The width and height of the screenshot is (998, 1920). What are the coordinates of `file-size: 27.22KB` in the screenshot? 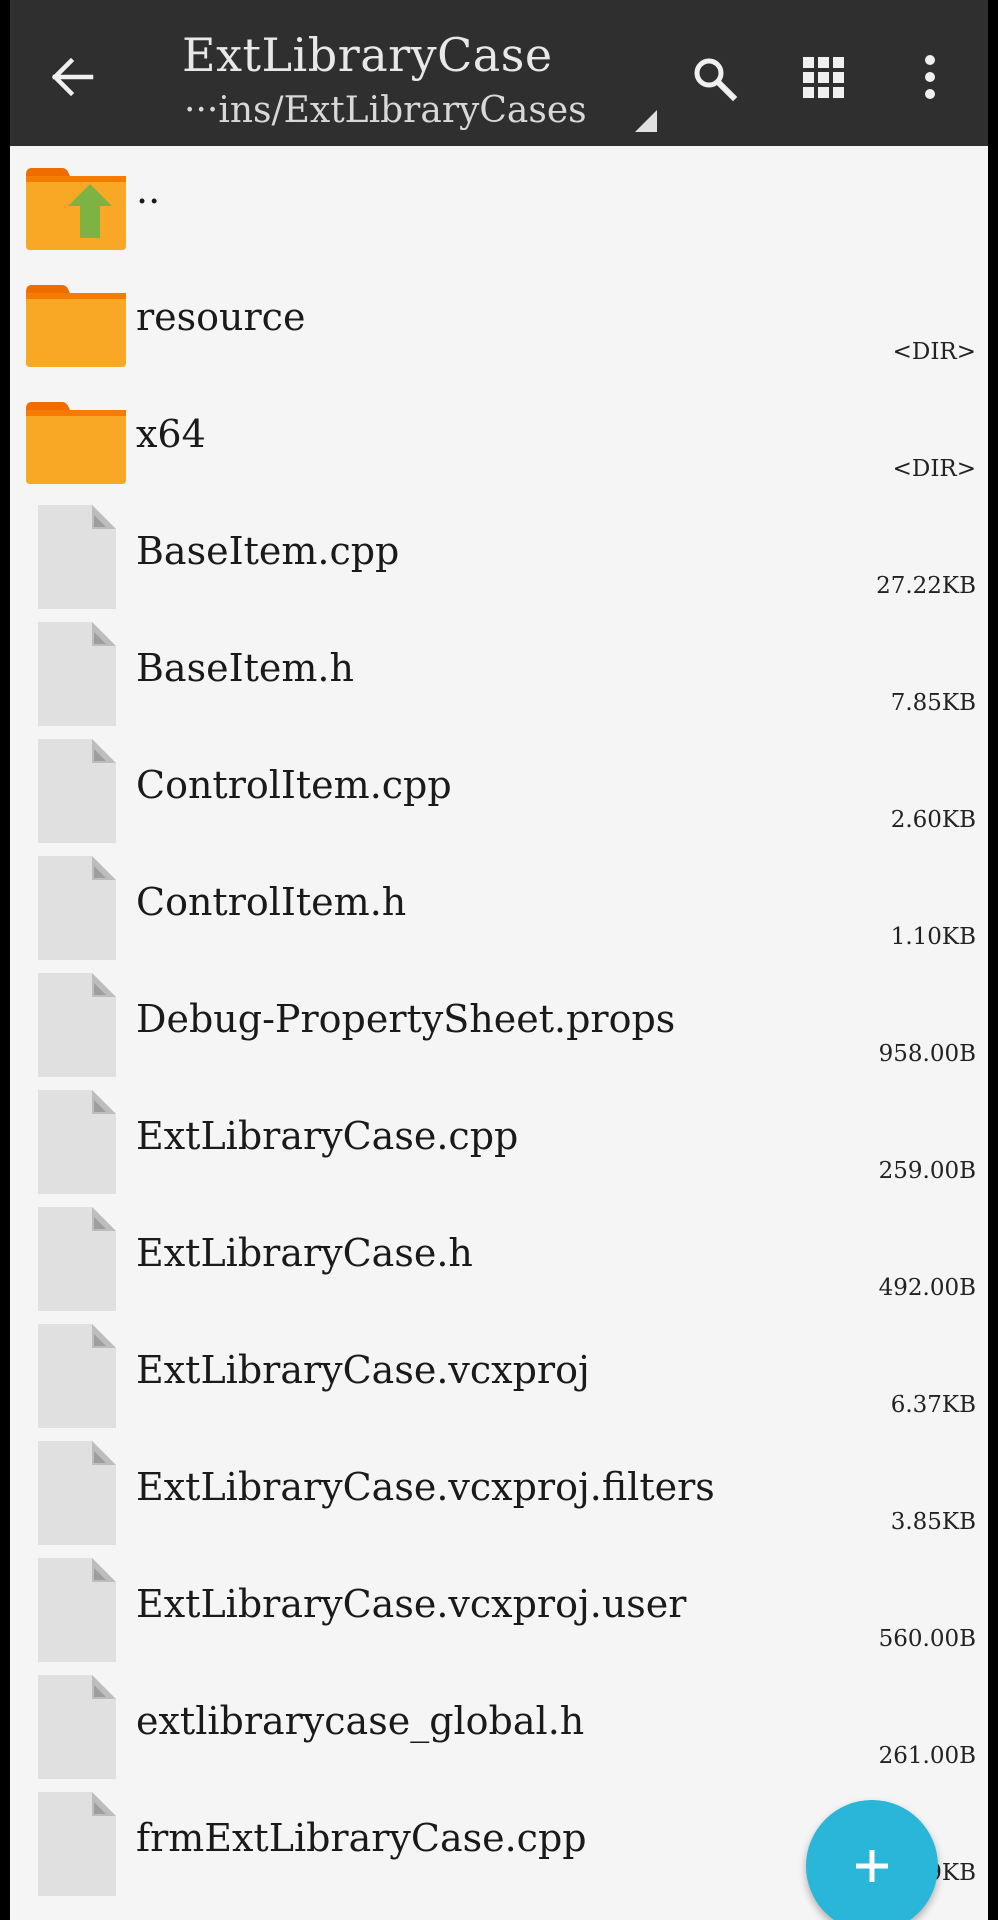 It's located at (926, 586).